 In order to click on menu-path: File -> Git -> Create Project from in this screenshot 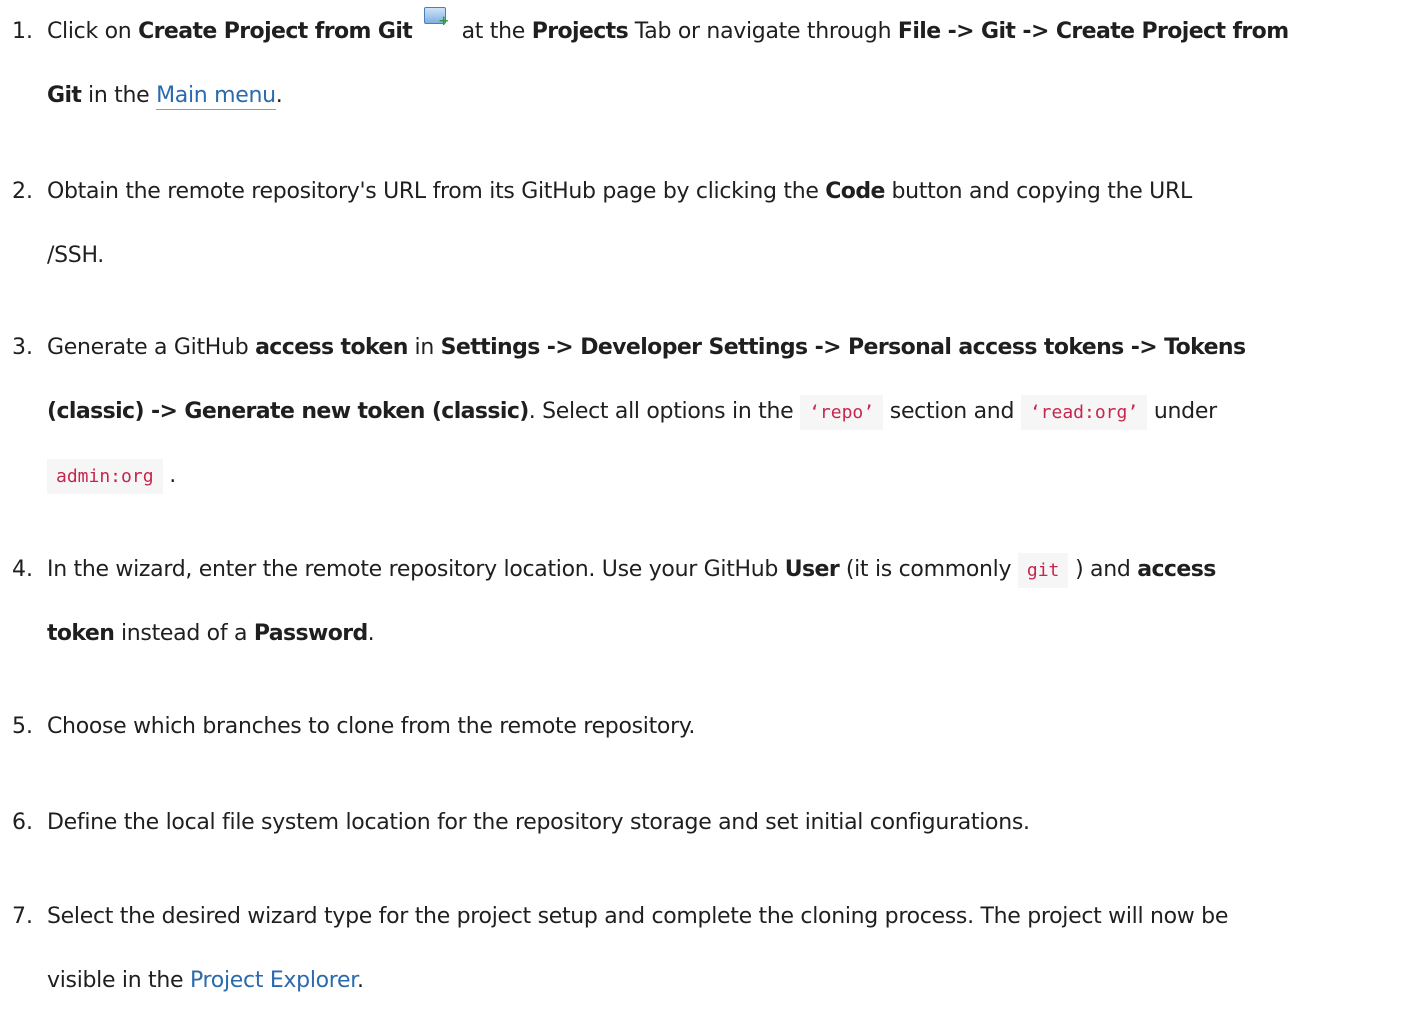, I will do `click(1093, 31)`.